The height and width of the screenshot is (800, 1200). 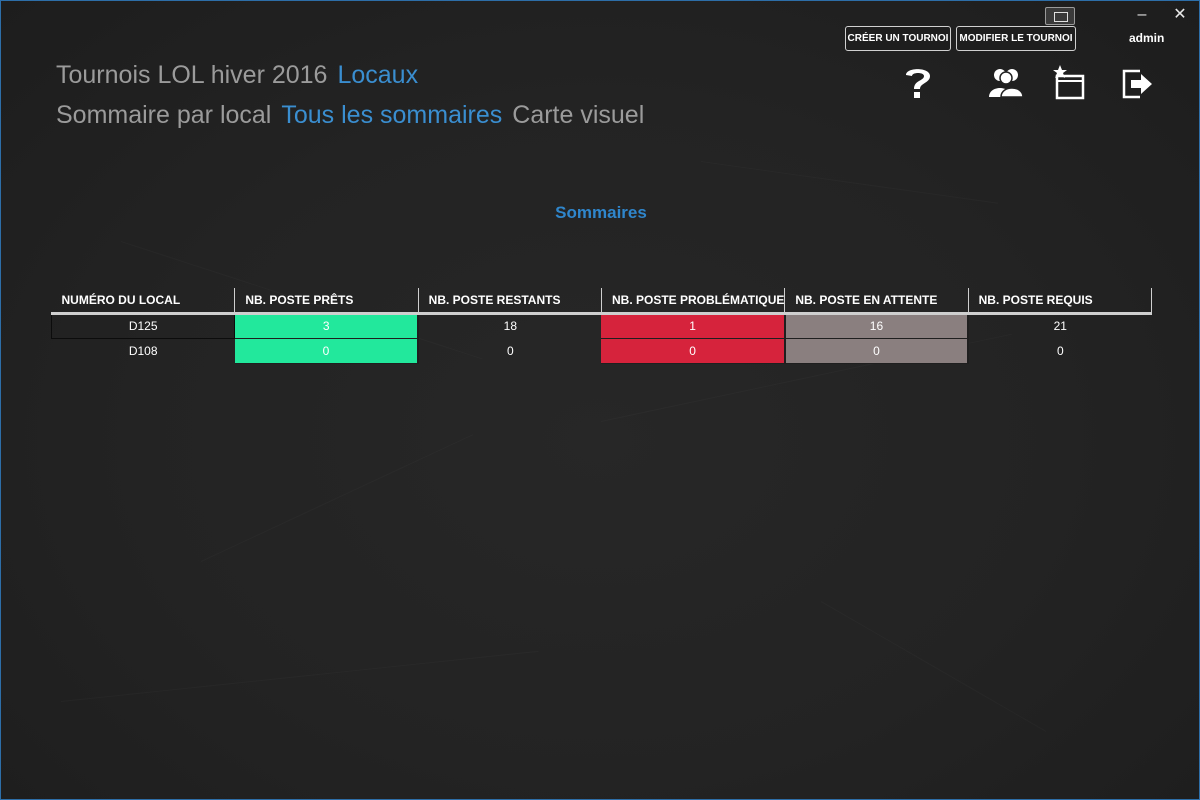 I want to click on nav-visual-map: Carte visuel, so click(x=578, y=115).